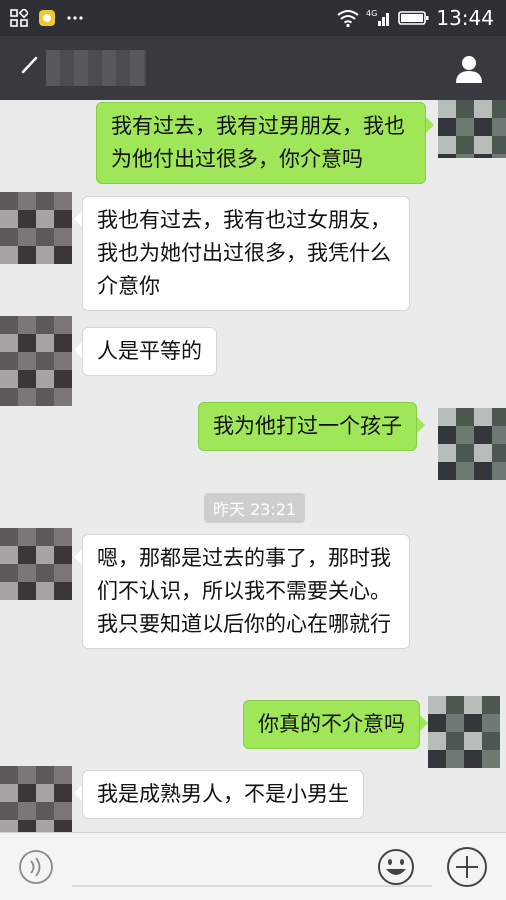 The image size is (506, 900). Describe the element at coordinates (253, 18) in the screenshot. I see `status-bar: 4G 13:44` at that location.